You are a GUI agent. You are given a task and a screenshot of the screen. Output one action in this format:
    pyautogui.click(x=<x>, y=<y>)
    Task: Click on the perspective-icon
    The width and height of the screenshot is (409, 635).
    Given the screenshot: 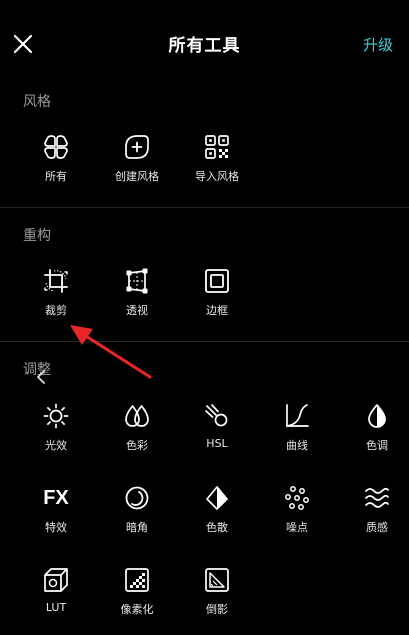 What is the action you would take?
    pyautogui.click(x=137, y=281)
    